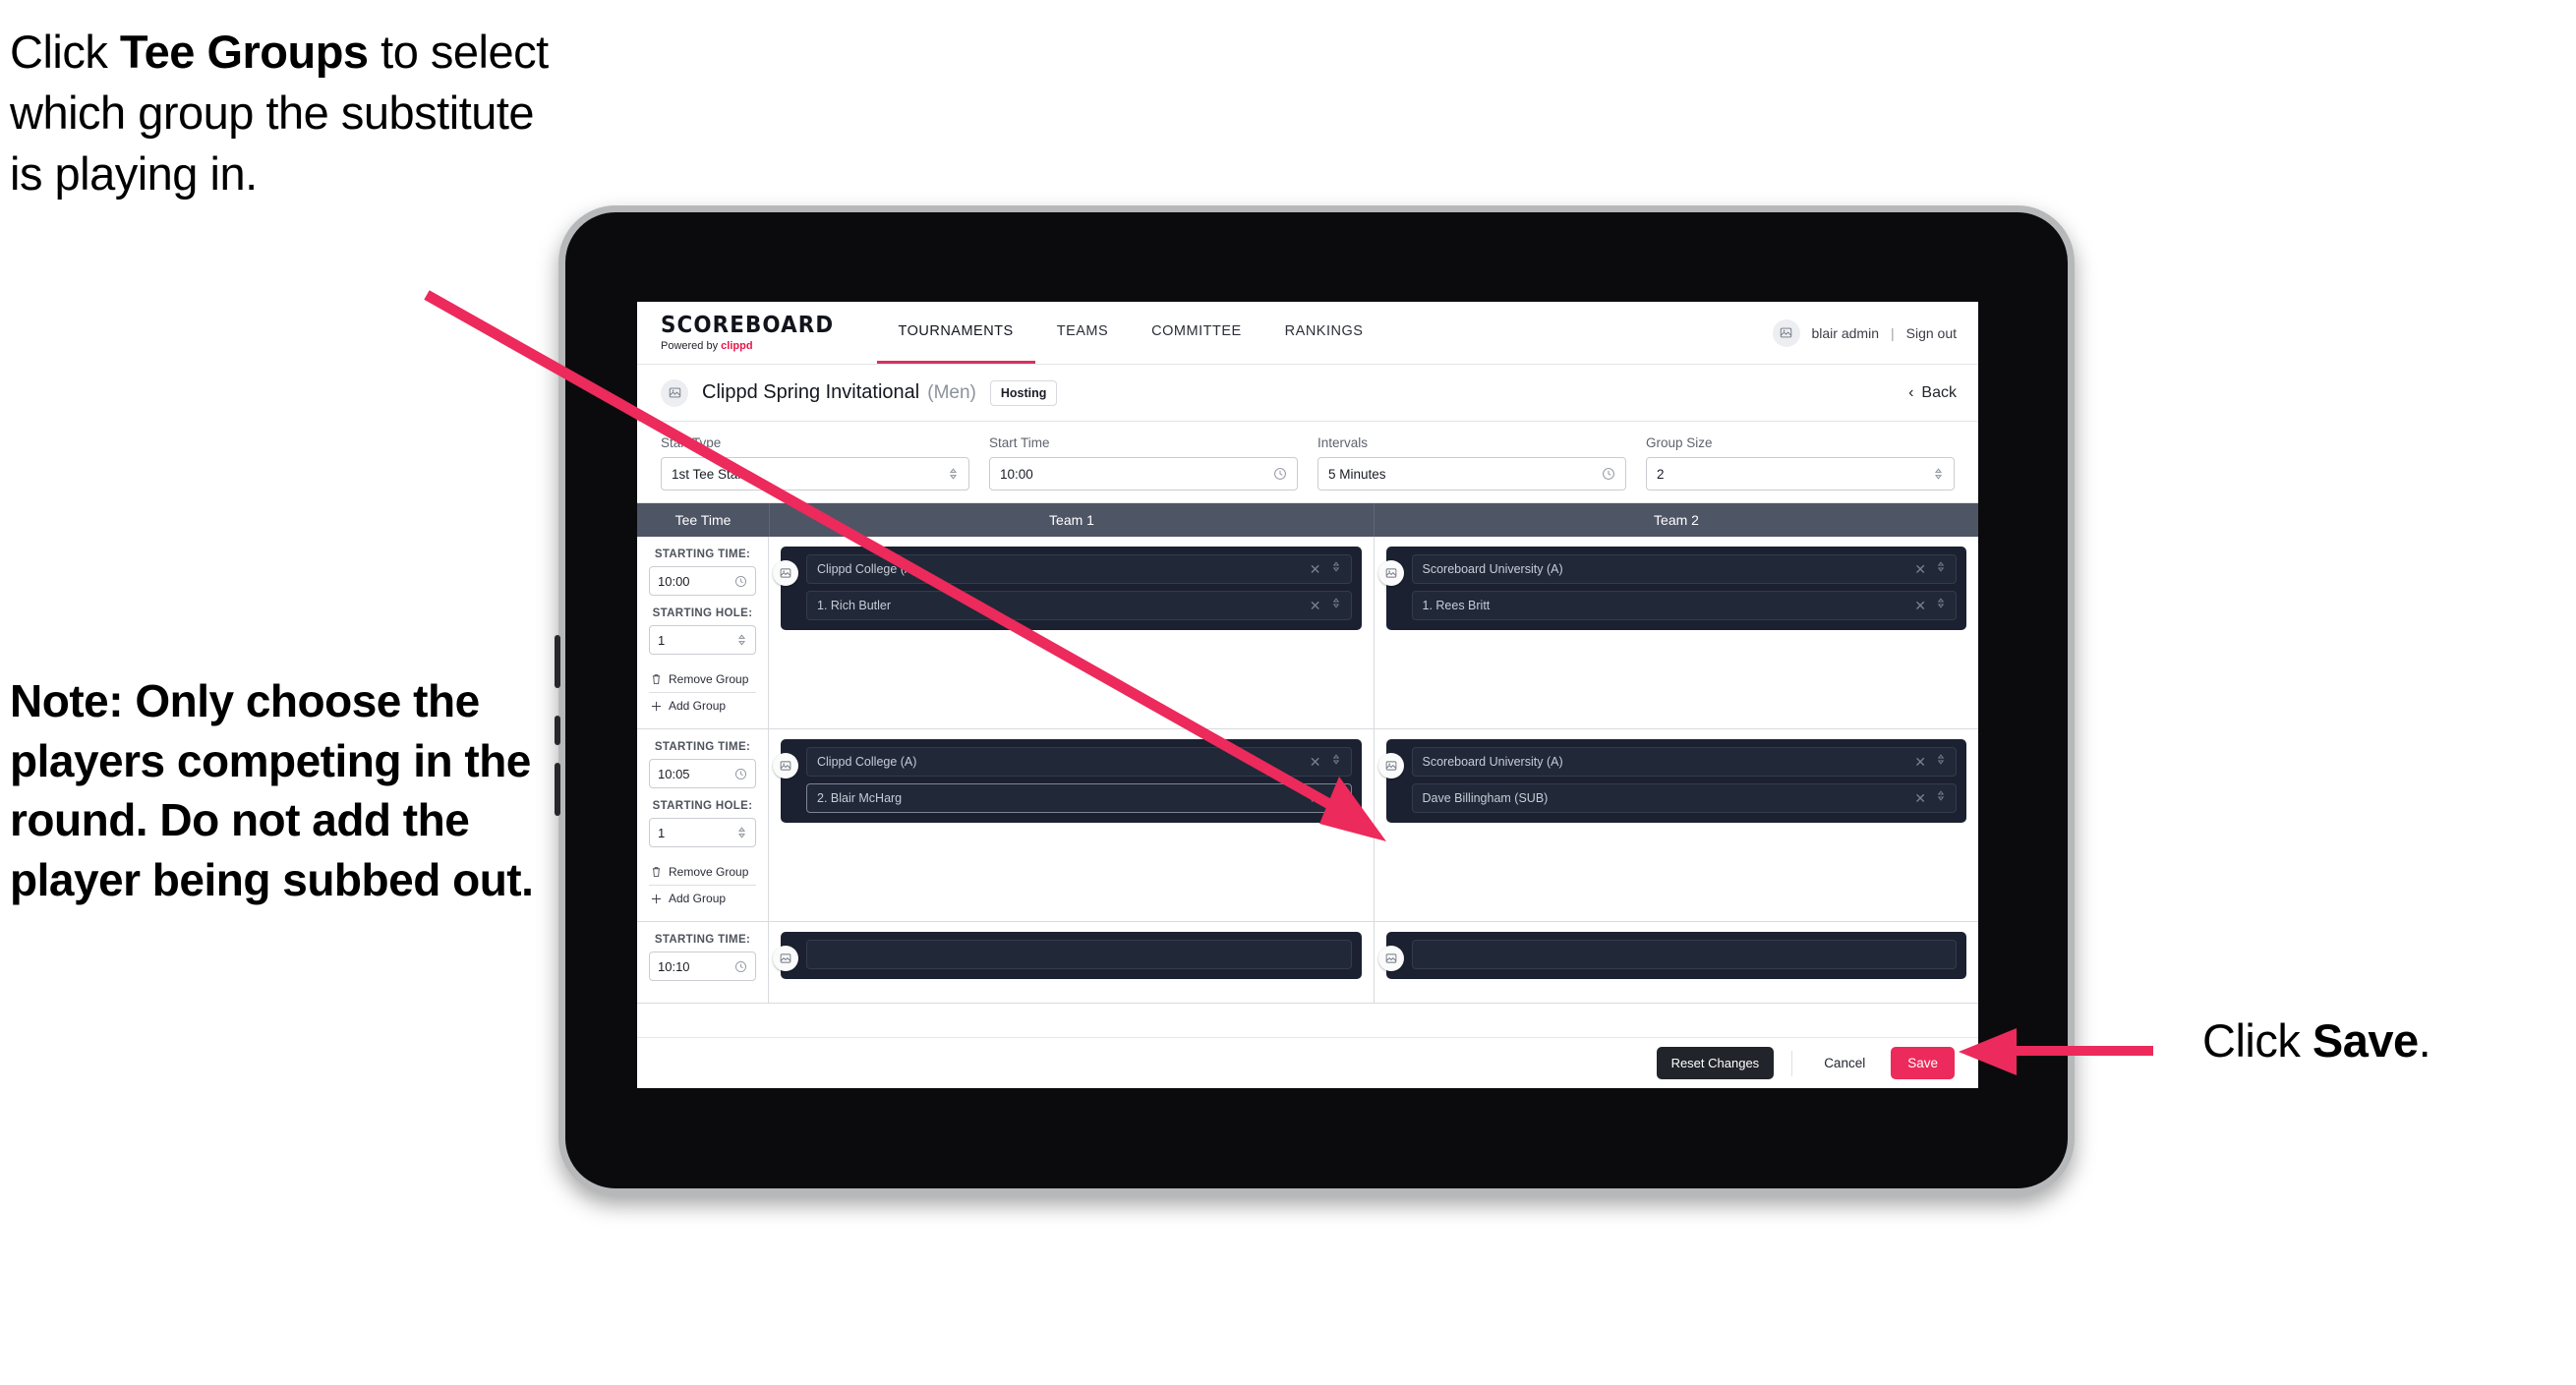  I want to click on team-2-cell, so click(1677, 963).